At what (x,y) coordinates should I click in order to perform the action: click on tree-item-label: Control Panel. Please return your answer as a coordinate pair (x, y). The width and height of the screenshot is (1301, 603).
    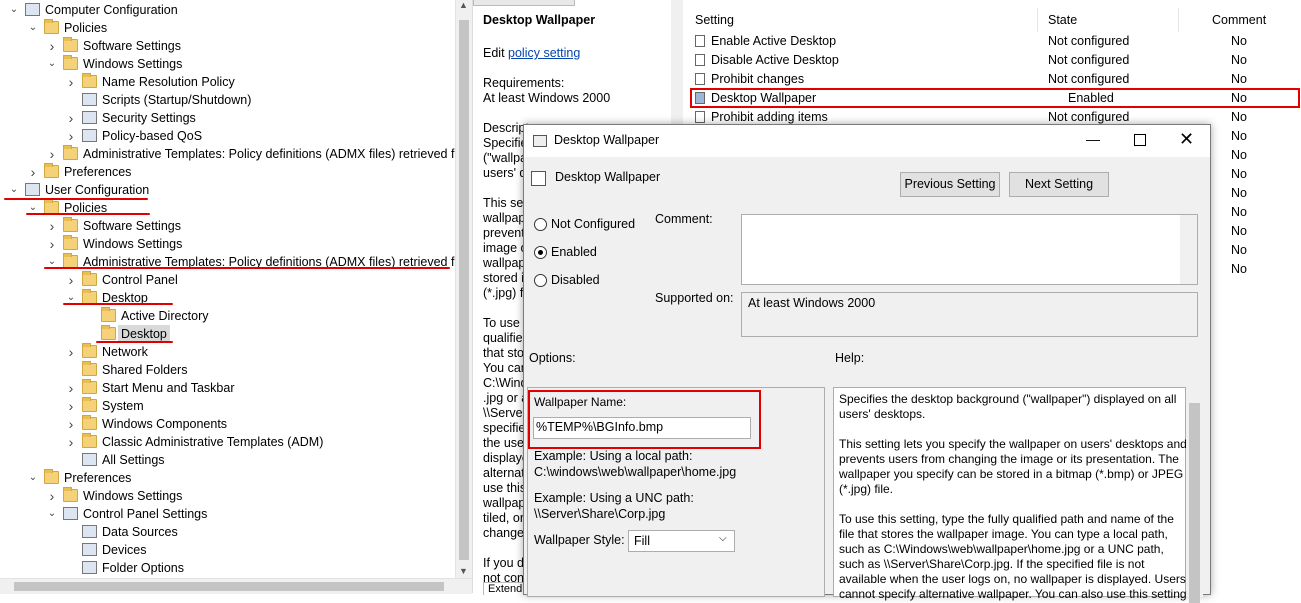
    Looking at the image, I should click on (140, 280).